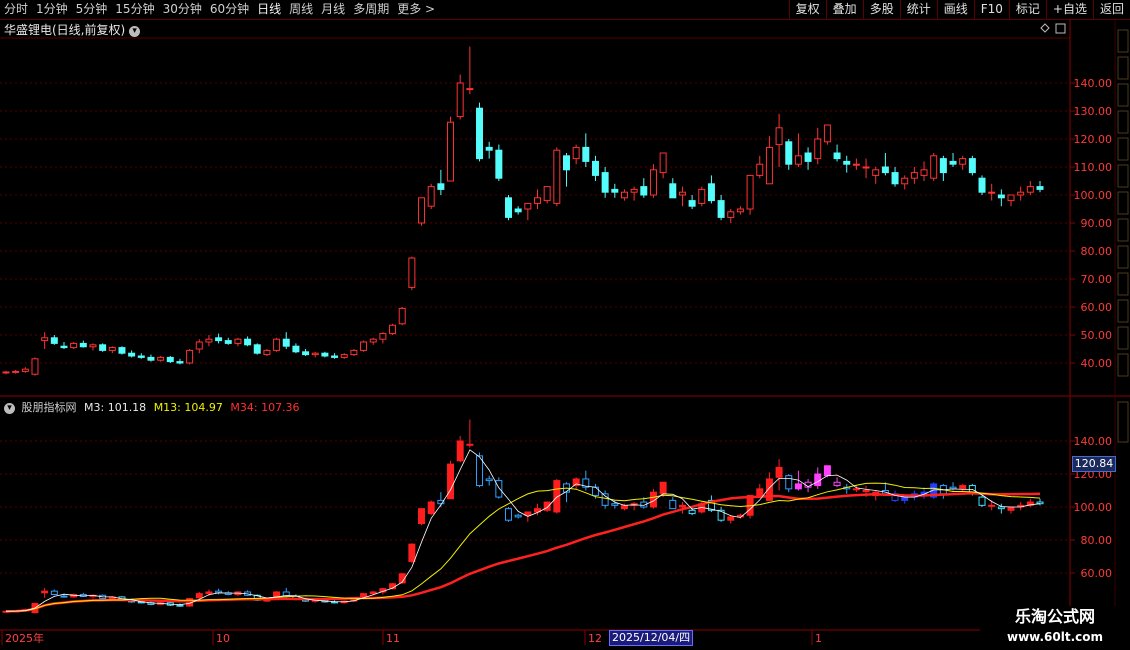  I want to click on main-ytick-label-8: 120.00, so click(1093, 139).